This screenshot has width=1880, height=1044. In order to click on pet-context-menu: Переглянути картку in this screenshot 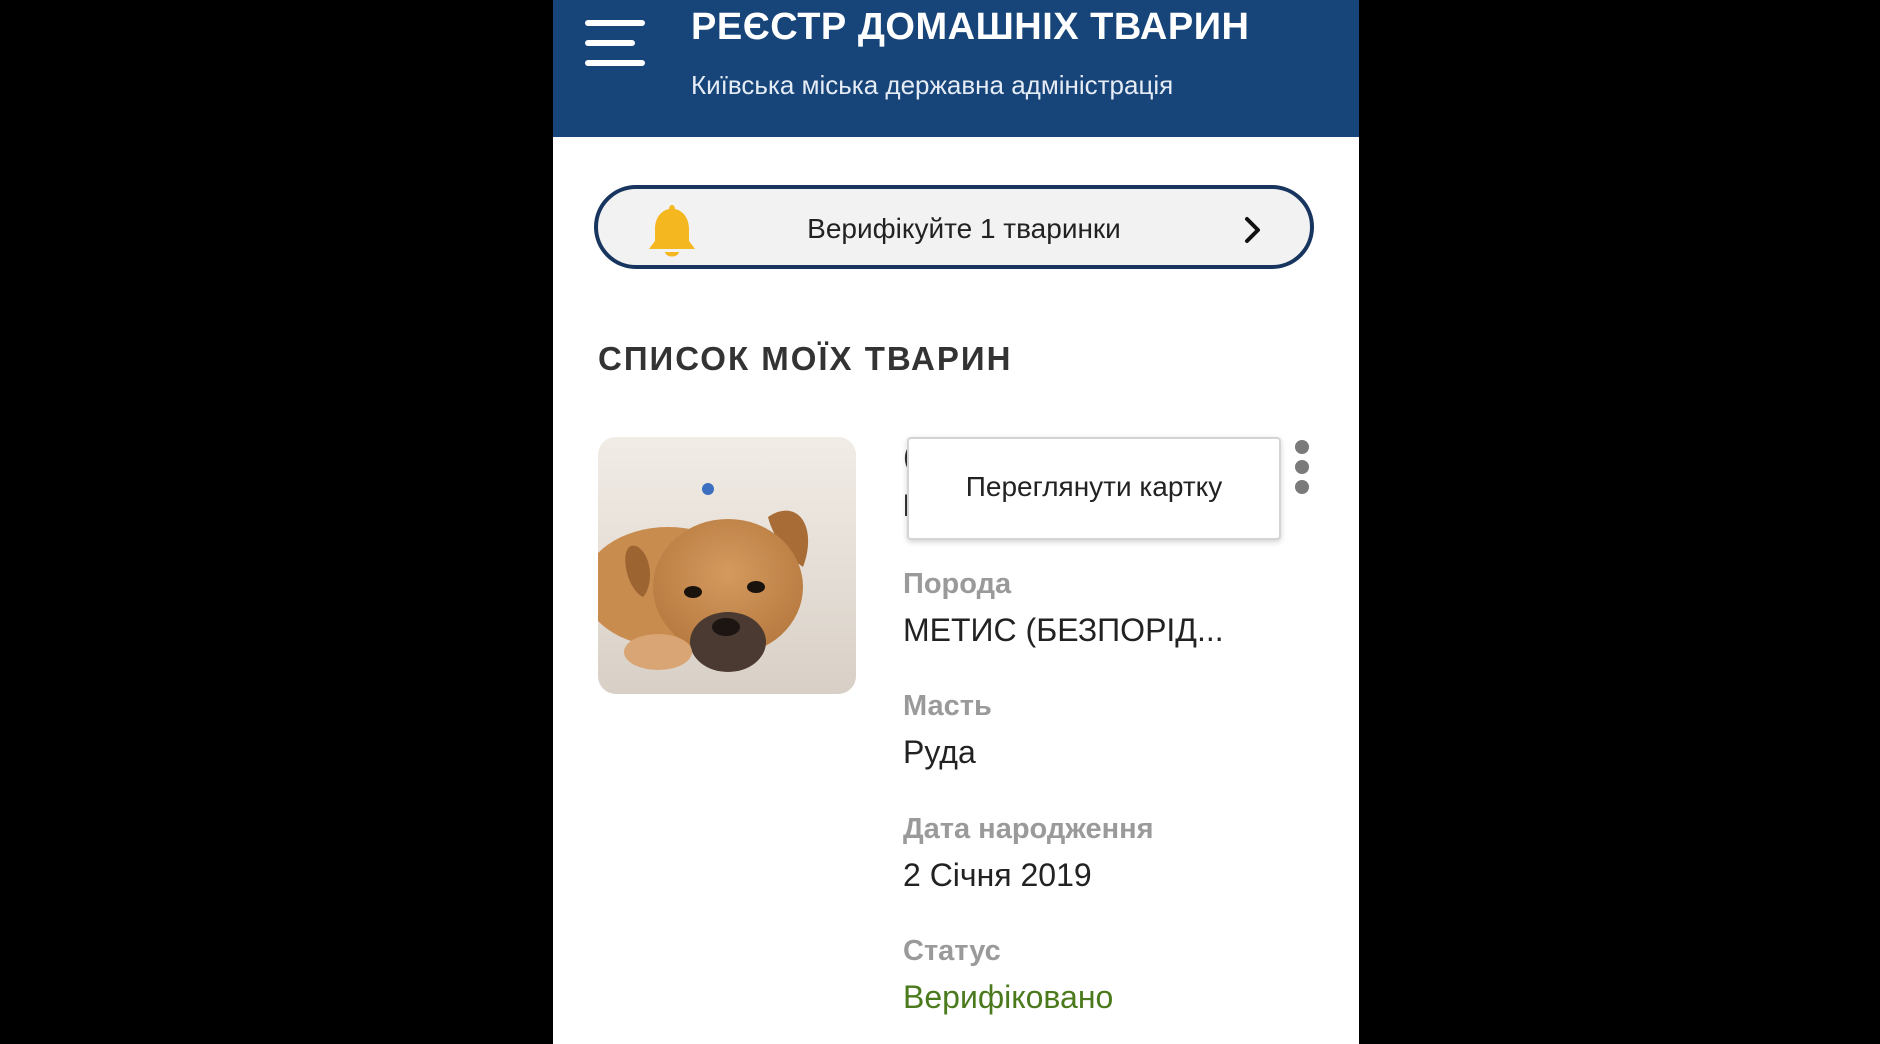, I will do `click(1094, 488)`.